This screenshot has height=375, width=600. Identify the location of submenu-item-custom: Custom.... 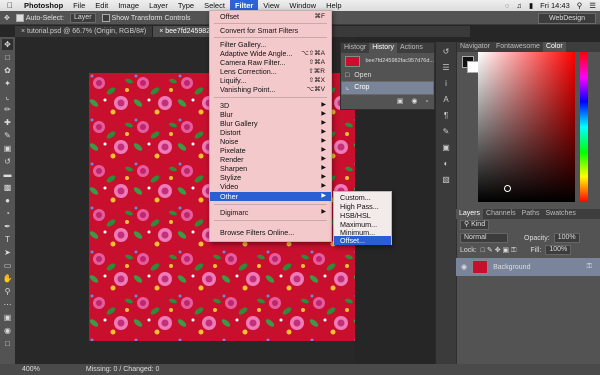
(362, 197).